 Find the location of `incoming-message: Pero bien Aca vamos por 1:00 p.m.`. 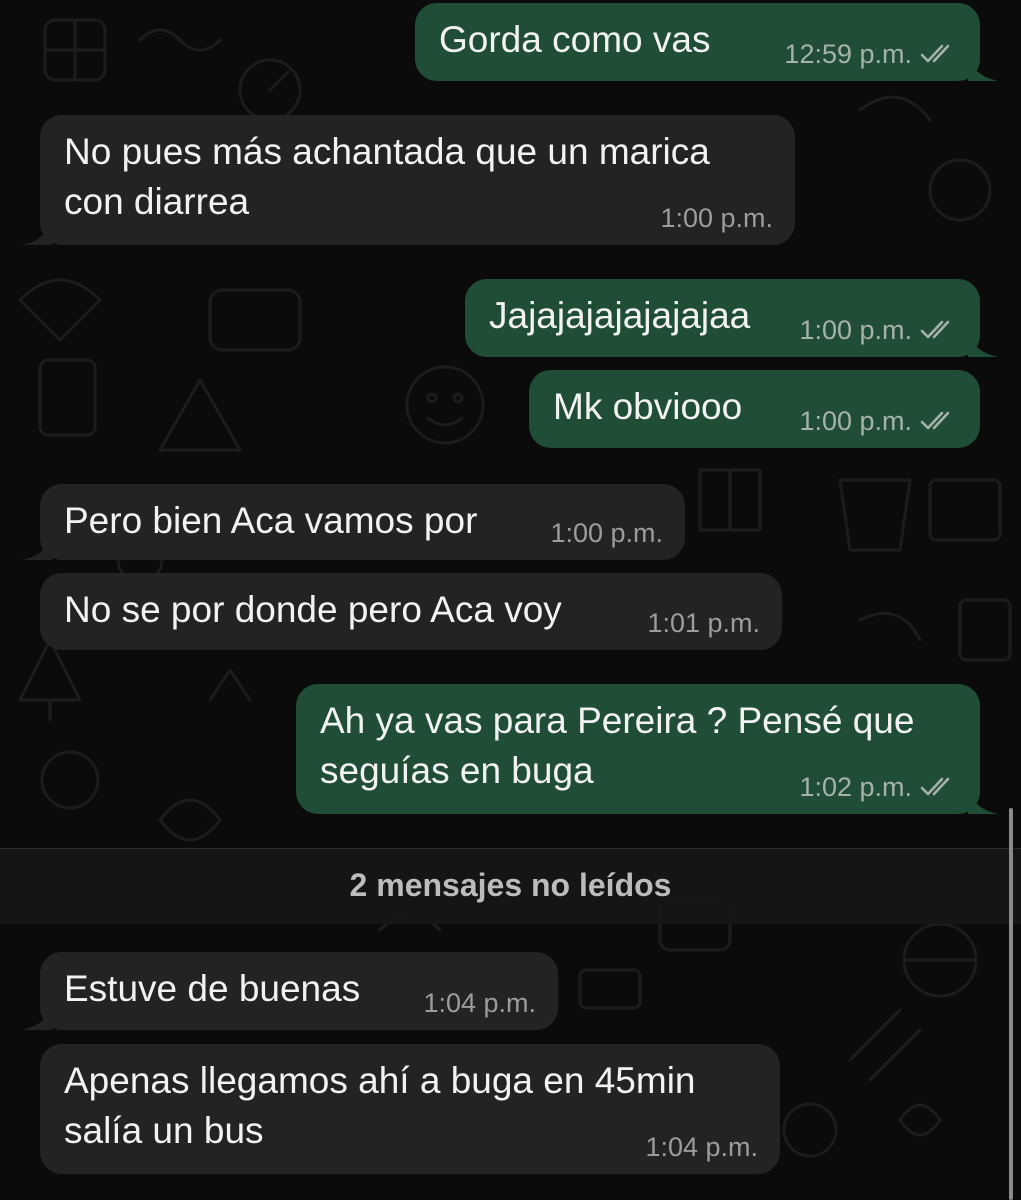

incoming-message: Pero bien Aca vamos por 1:00 p.m. is located at coordinates (353, 522).